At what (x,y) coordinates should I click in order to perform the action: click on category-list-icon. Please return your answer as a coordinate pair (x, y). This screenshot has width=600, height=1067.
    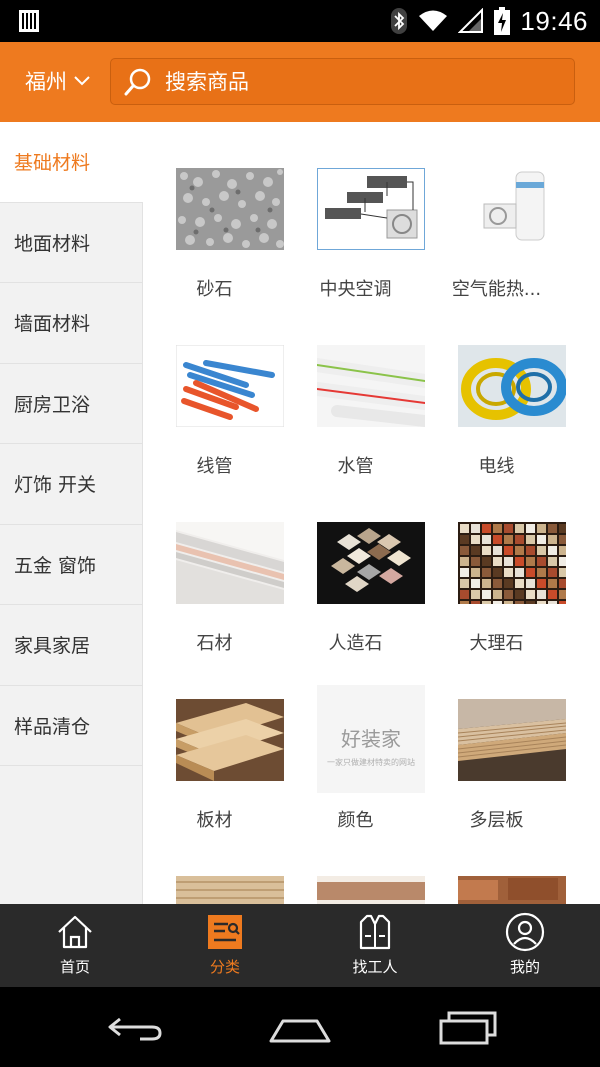
    Looking at the image, I should click on (225, 932).